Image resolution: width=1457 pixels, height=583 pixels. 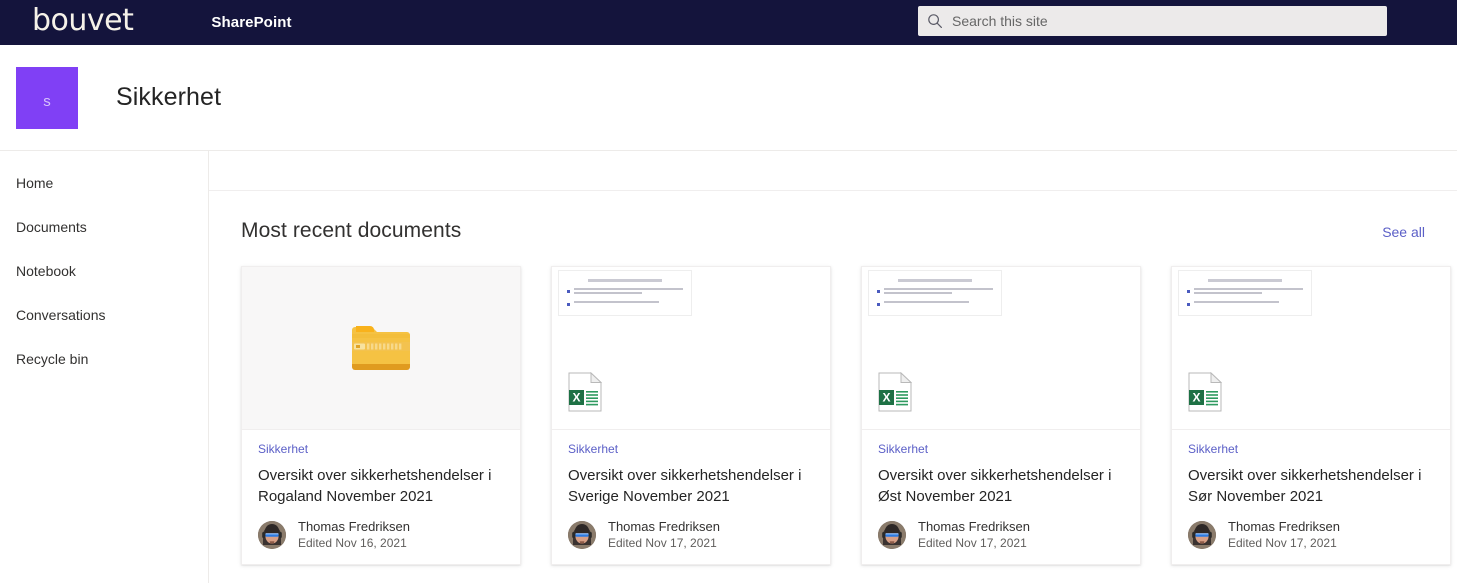 I want to click on card-author-row: Thomas Fredriksen Edited Nov 16, 2021, so click(x=381, y=534).